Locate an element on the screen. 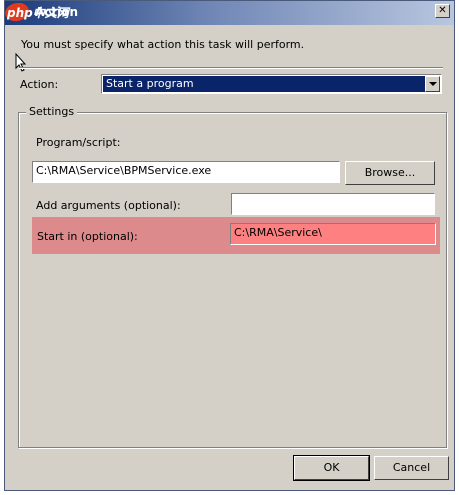  close-icon: ✕ is located at coordinates (442, 11).